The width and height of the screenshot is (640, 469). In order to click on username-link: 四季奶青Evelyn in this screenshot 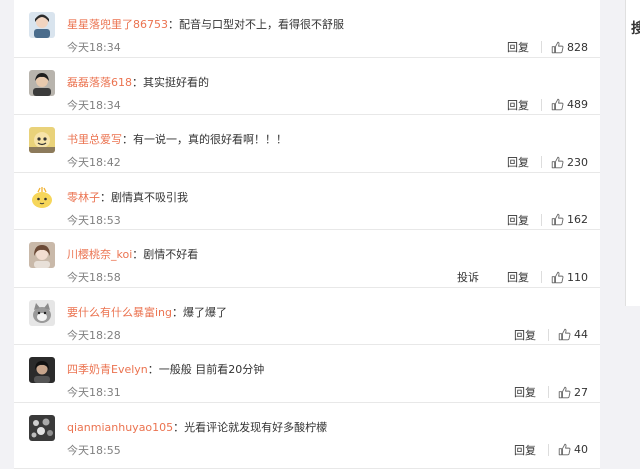, I will do `click(107, 369)`.